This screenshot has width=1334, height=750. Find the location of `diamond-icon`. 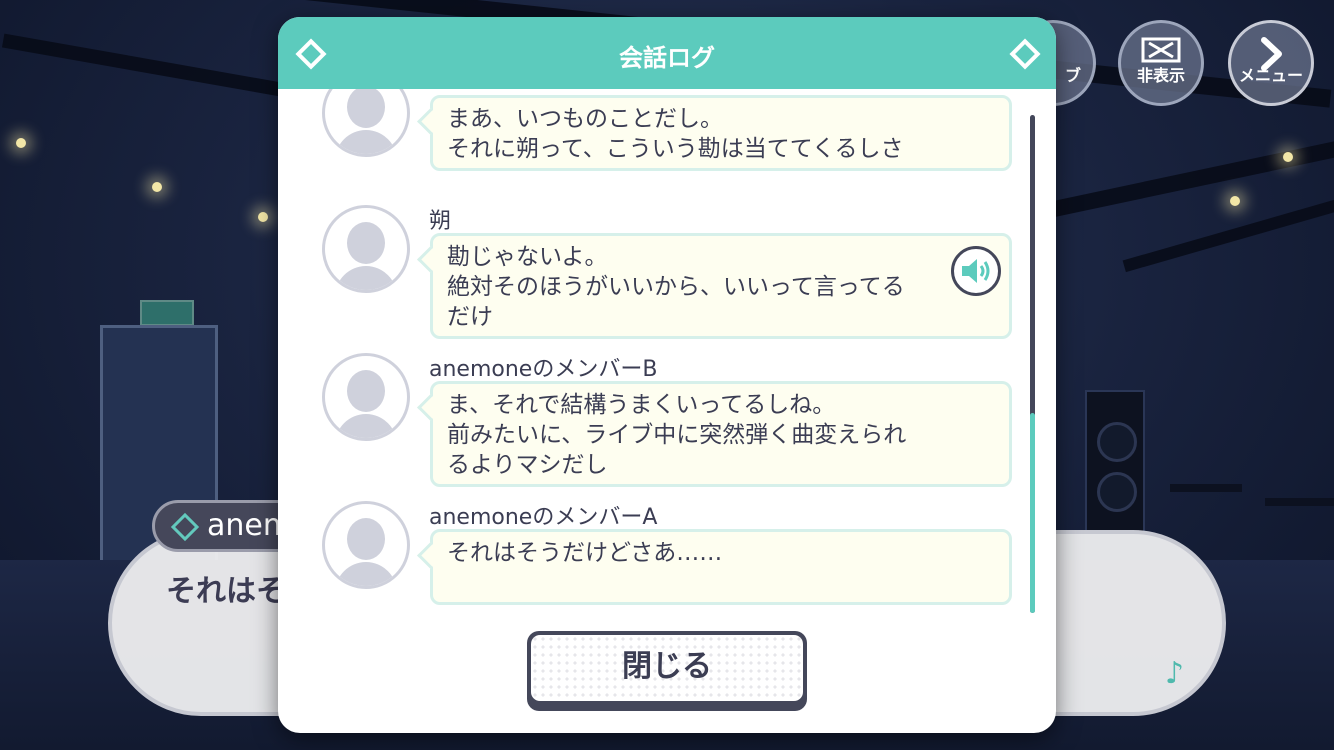

diamond-icon is located at coordinates (185, 527).